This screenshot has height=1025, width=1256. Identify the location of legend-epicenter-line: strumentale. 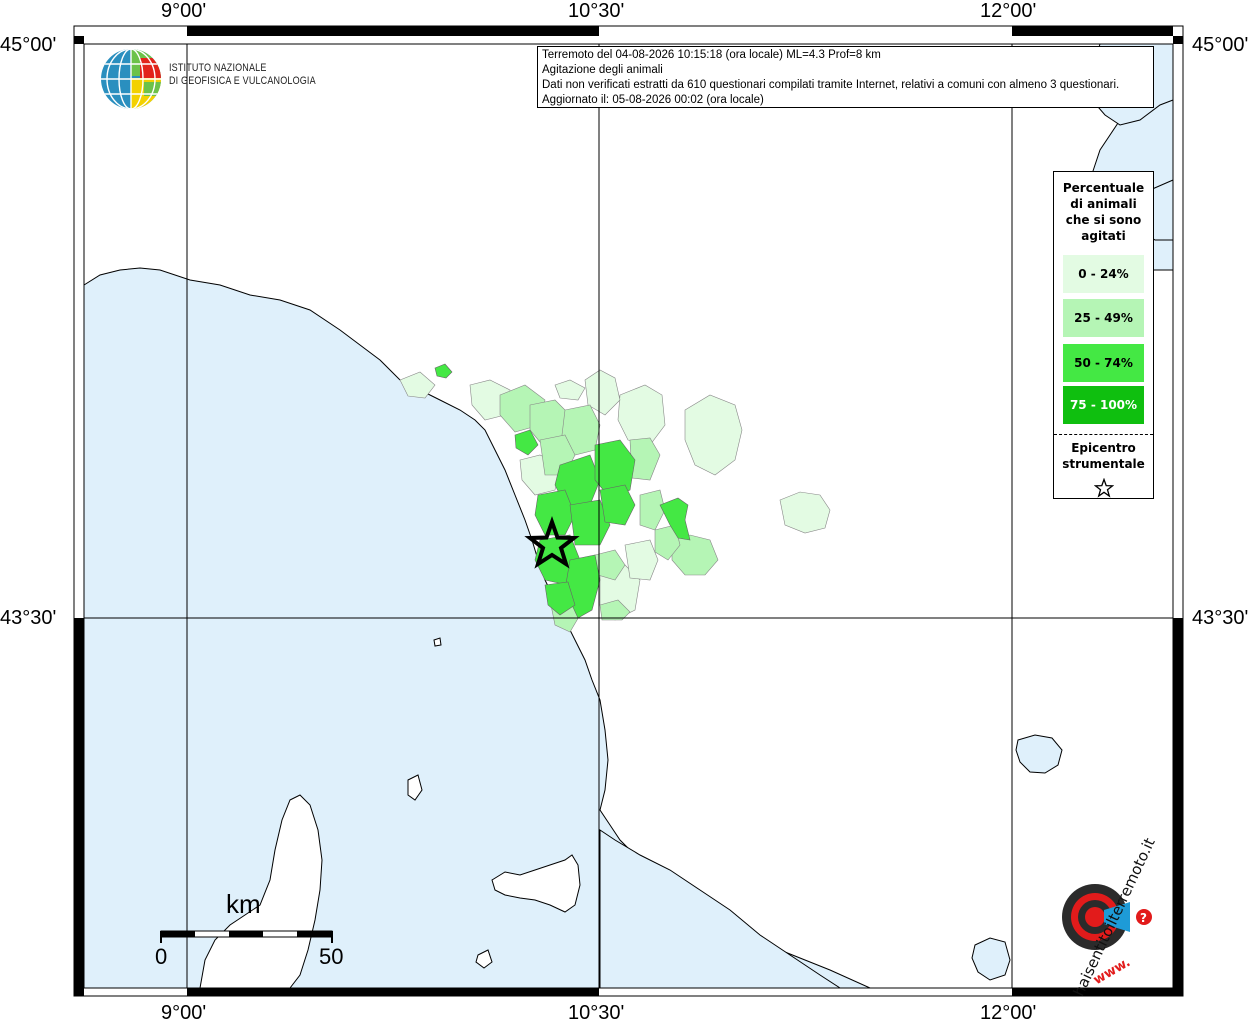
(1103, 464).